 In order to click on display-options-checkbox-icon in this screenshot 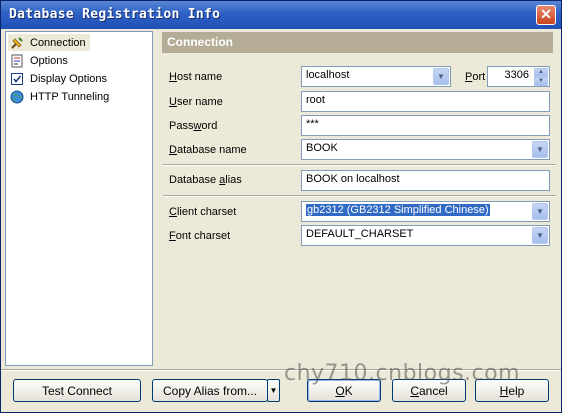, I will do `click(17, 79)`.